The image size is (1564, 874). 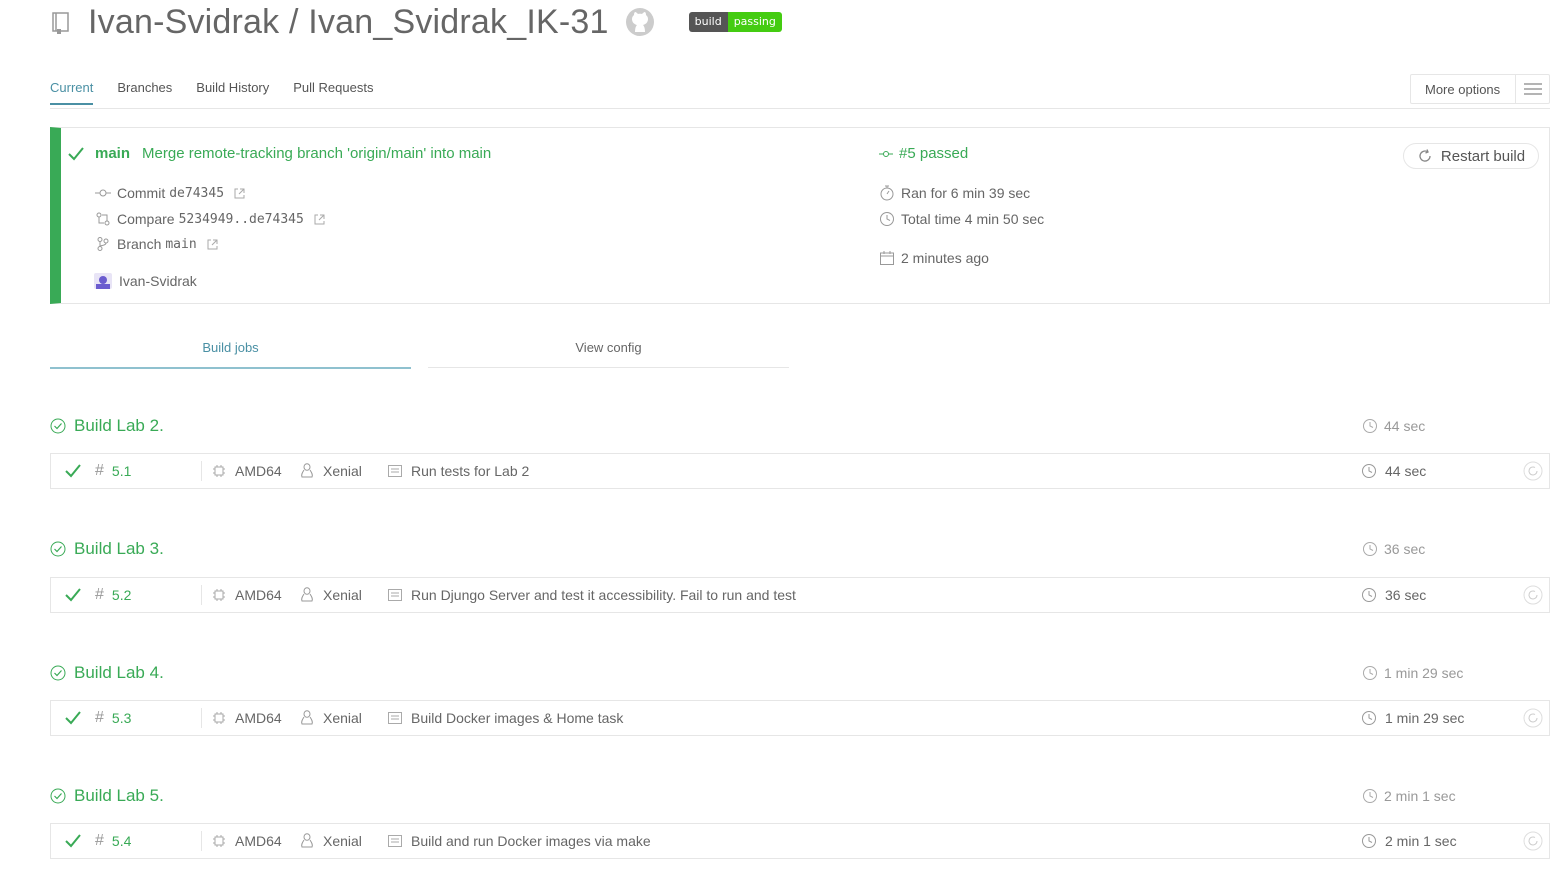 I want to click on github-icon, so click(x=640, y=22).